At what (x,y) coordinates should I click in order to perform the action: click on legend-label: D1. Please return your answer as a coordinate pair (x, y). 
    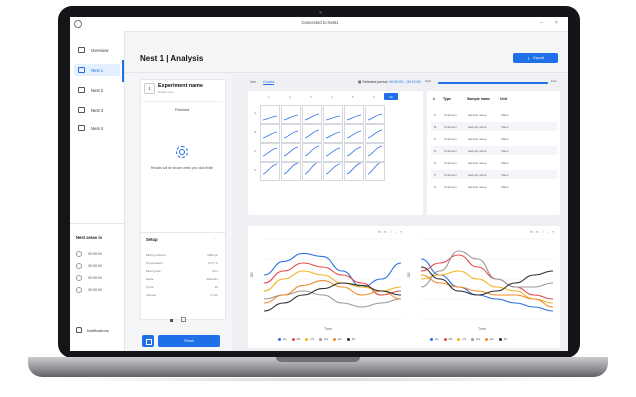
    Looking at the image, I should click on (326, 339).